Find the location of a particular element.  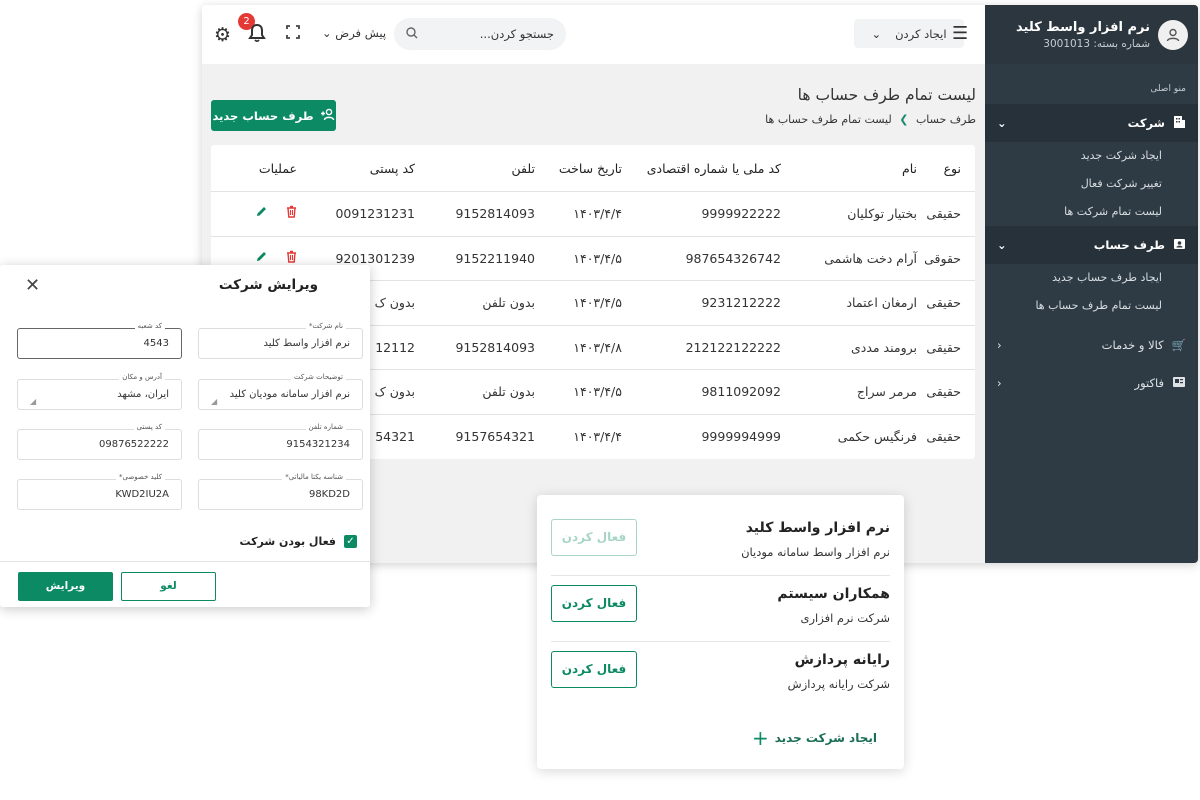

cell-national-code: 9999994999 is located at coordinates (741, 437).